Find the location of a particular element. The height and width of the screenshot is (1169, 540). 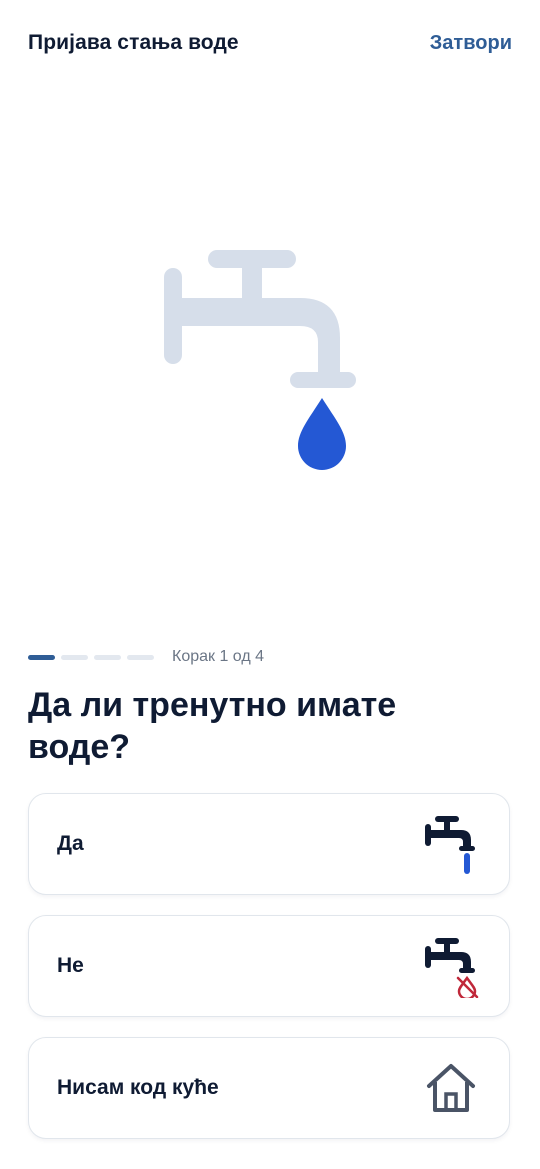

option-no: Не is located at coordinates (269, 966).